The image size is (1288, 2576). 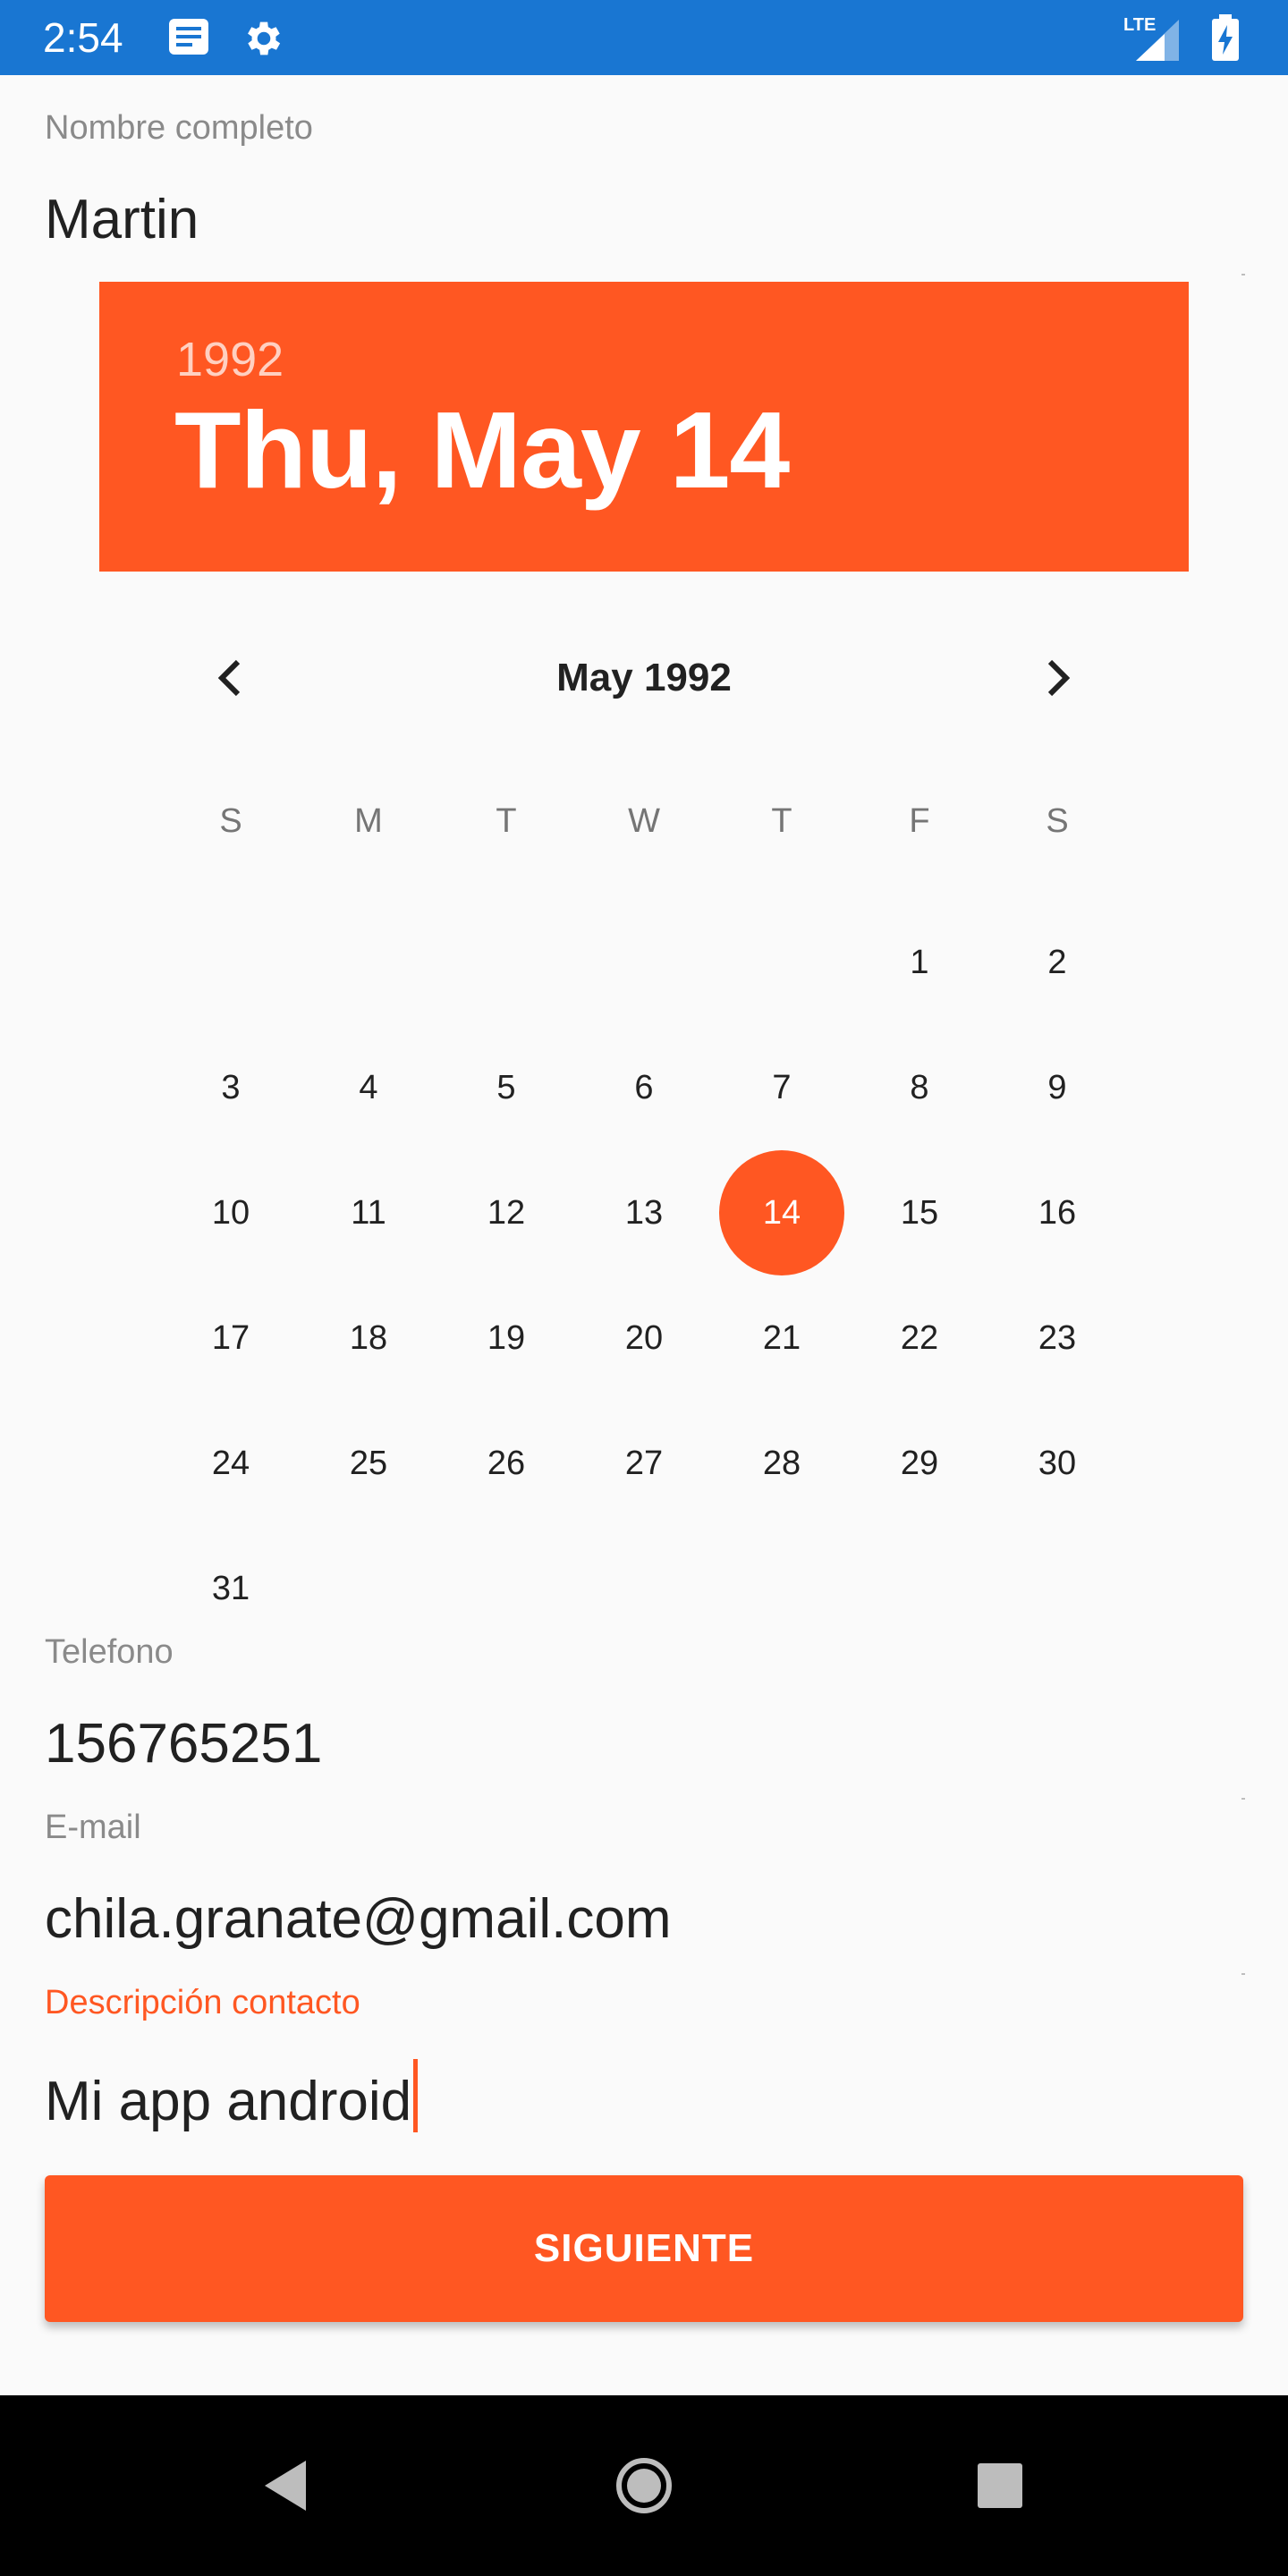 I want to click on back-button, so click(x=286, y=2485).